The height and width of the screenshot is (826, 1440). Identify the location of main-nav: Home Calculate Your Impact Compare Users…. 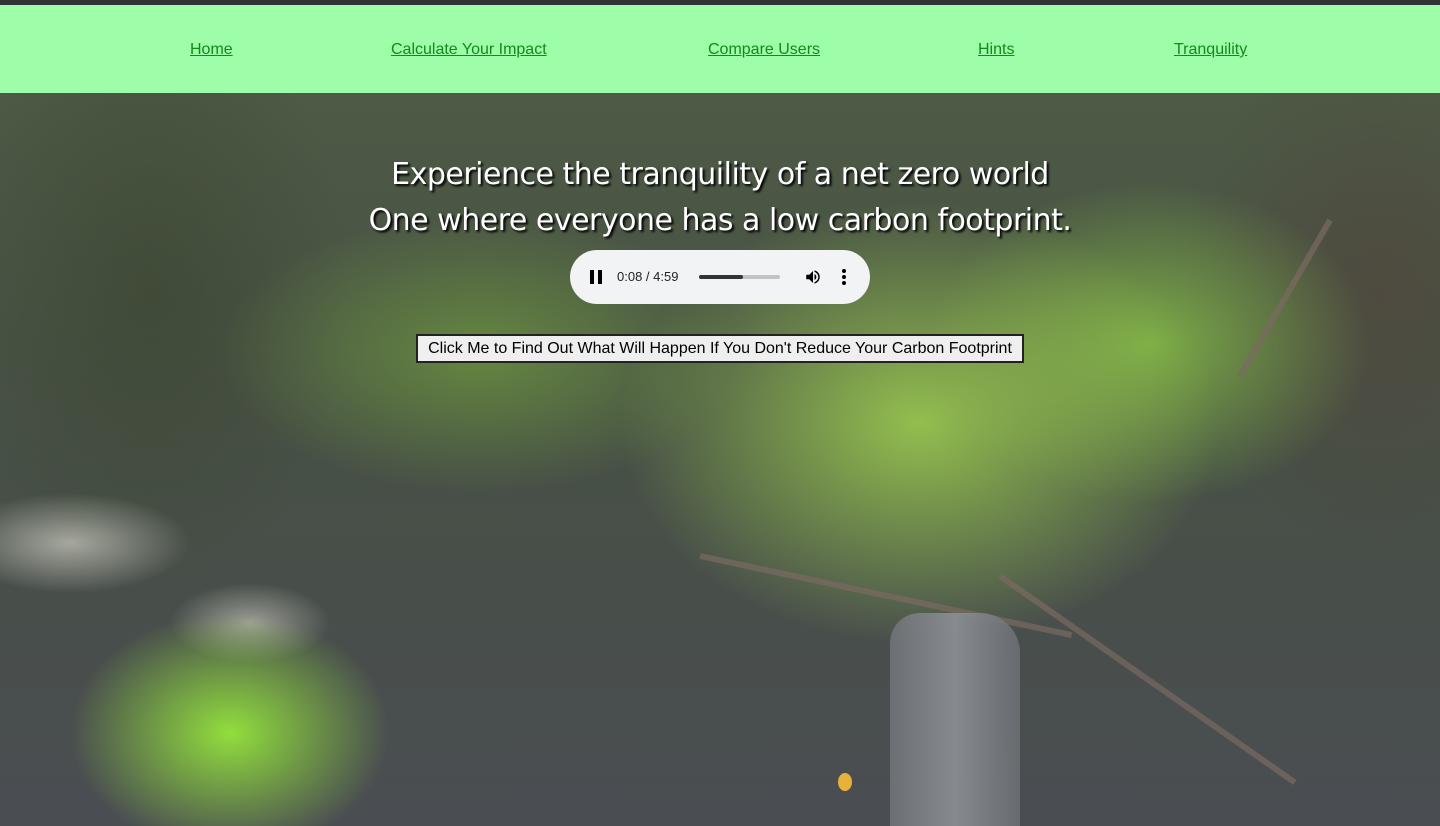
(720, 49).